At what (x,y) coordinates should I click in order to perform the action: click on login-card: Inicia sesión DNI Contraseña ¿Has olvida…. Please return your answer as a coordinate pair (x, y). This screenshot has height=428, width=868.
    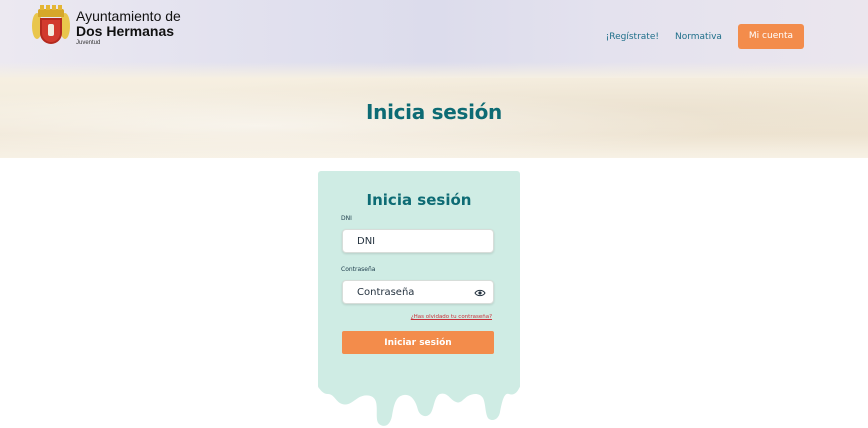
    Looking at the image, I should click on (419, 280).